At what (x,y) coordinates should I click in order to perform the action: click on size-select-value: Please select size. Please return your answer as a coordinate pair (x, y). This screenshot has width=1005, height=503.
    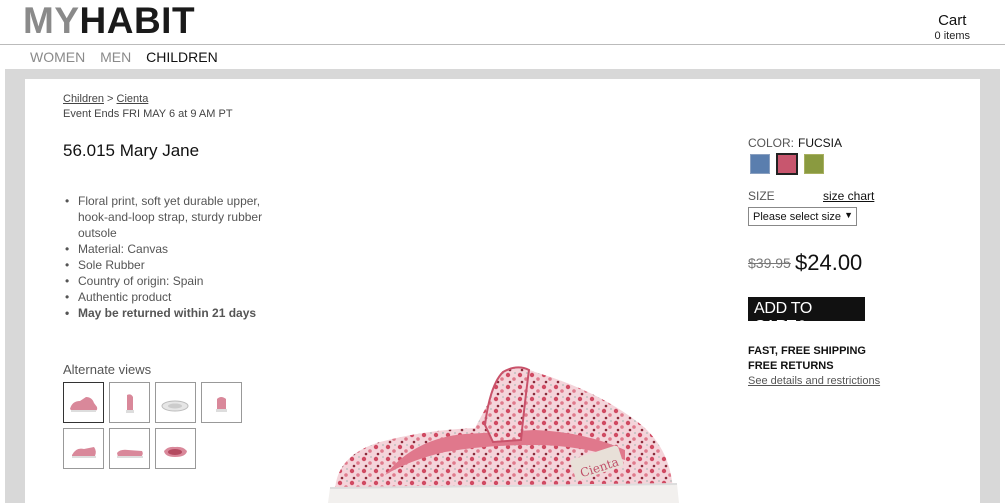
    Looking at the image, I should click on (797, 217).